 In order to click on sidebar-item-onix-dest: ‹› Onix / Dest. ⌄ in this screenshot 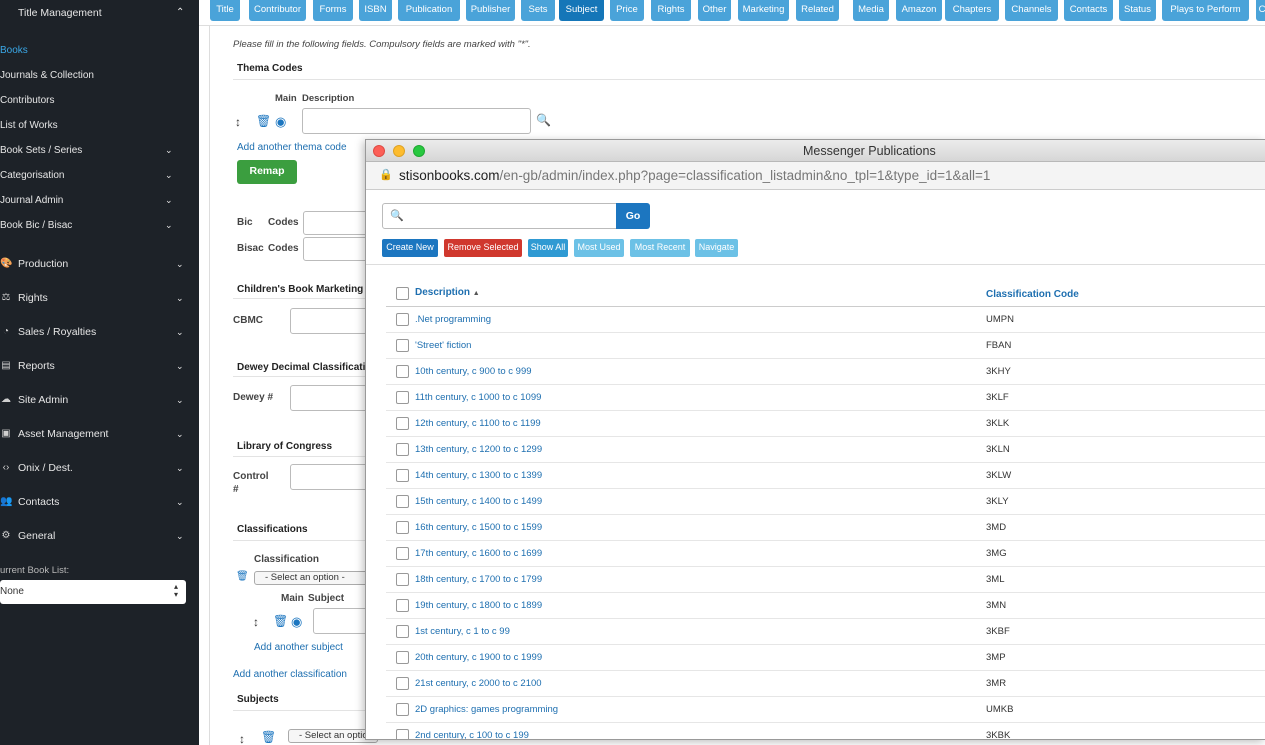, I will do `click(99, 471)`.